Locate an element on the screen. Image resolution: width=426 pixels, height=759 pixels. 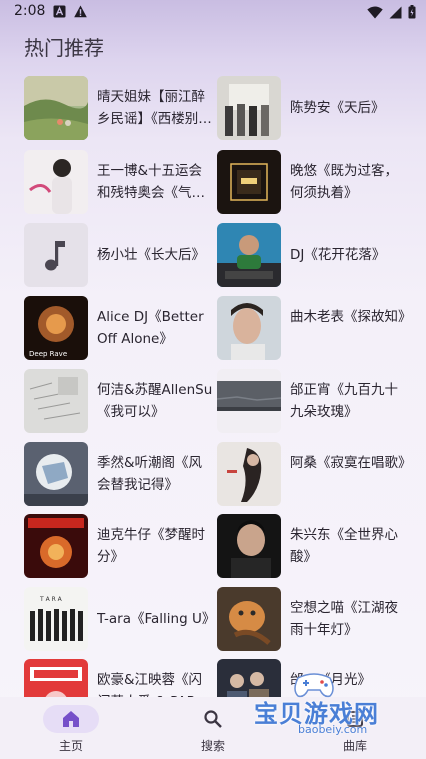
nav-search-label: 搜索 is located at coordinates (212, 746).